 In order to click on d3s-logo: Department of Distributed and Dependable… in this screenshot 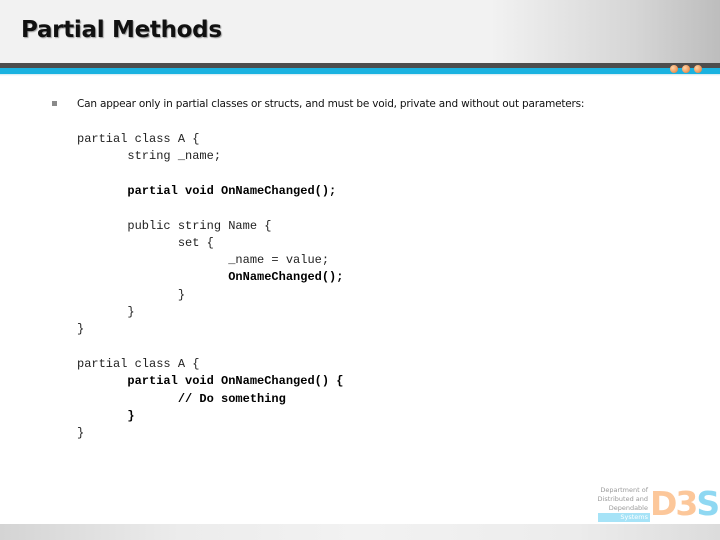, I will do `click(655, 503)`.